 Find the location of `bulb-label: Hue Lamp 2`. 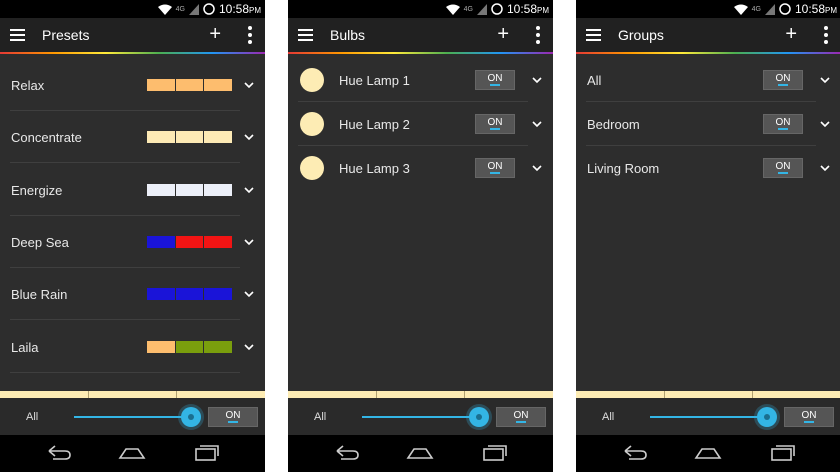

bulb-label: Hue Lamp 2 is located at coordinates (374, 124).